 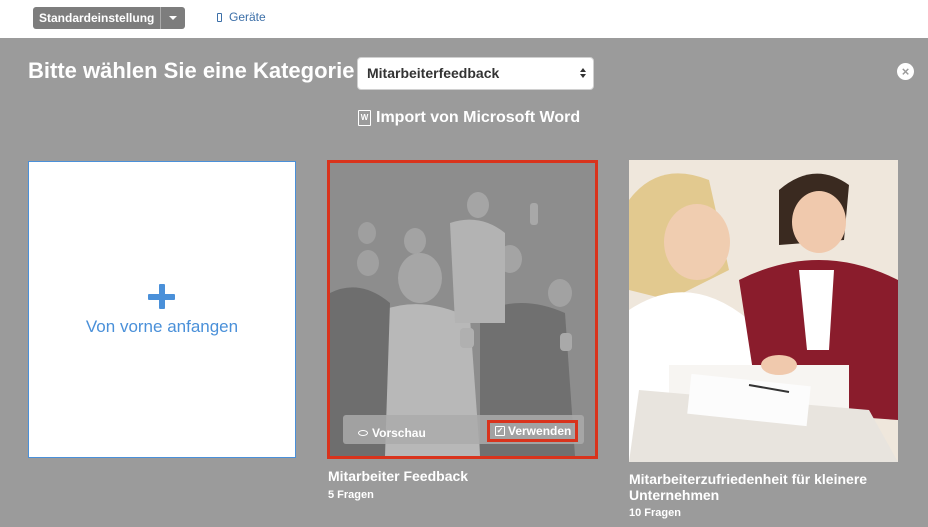 I want to click on use-template-button: ✓ Verwenden, so click(x=532, y=431).